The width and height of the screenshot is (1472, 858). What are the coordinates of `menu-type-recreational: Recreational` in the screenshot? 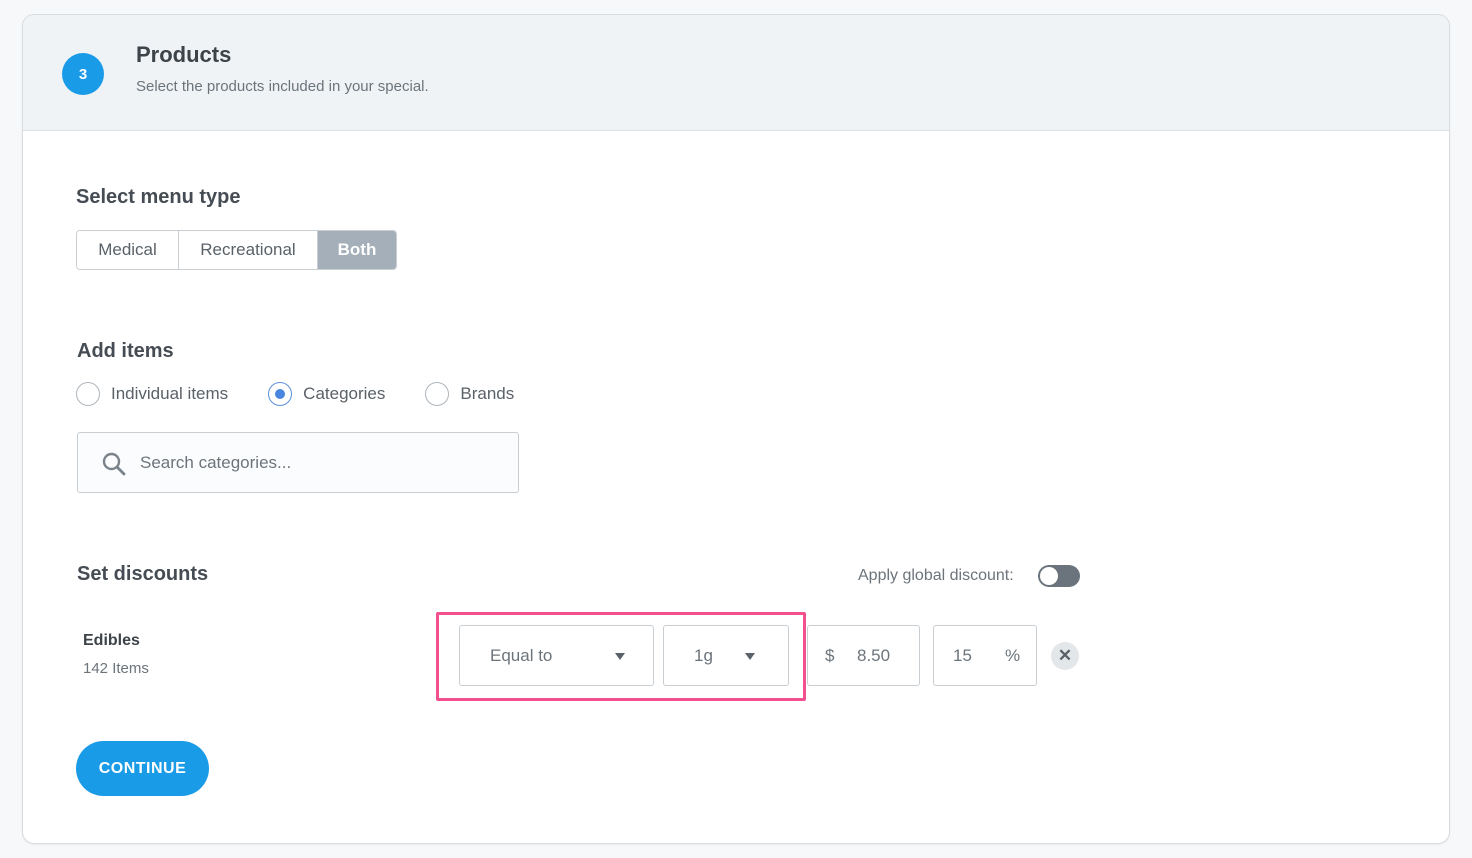 It's located at (248, 250).